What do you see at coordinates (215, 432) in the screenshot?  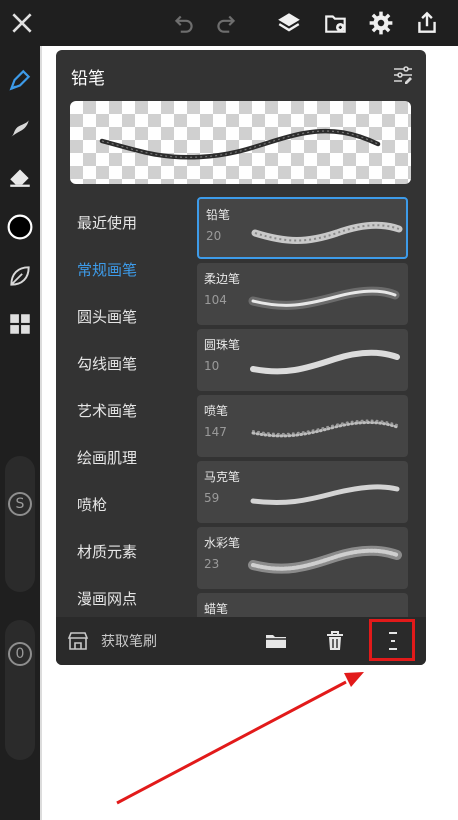 I see `brush-size: 147` at bounding box center [215, 432].